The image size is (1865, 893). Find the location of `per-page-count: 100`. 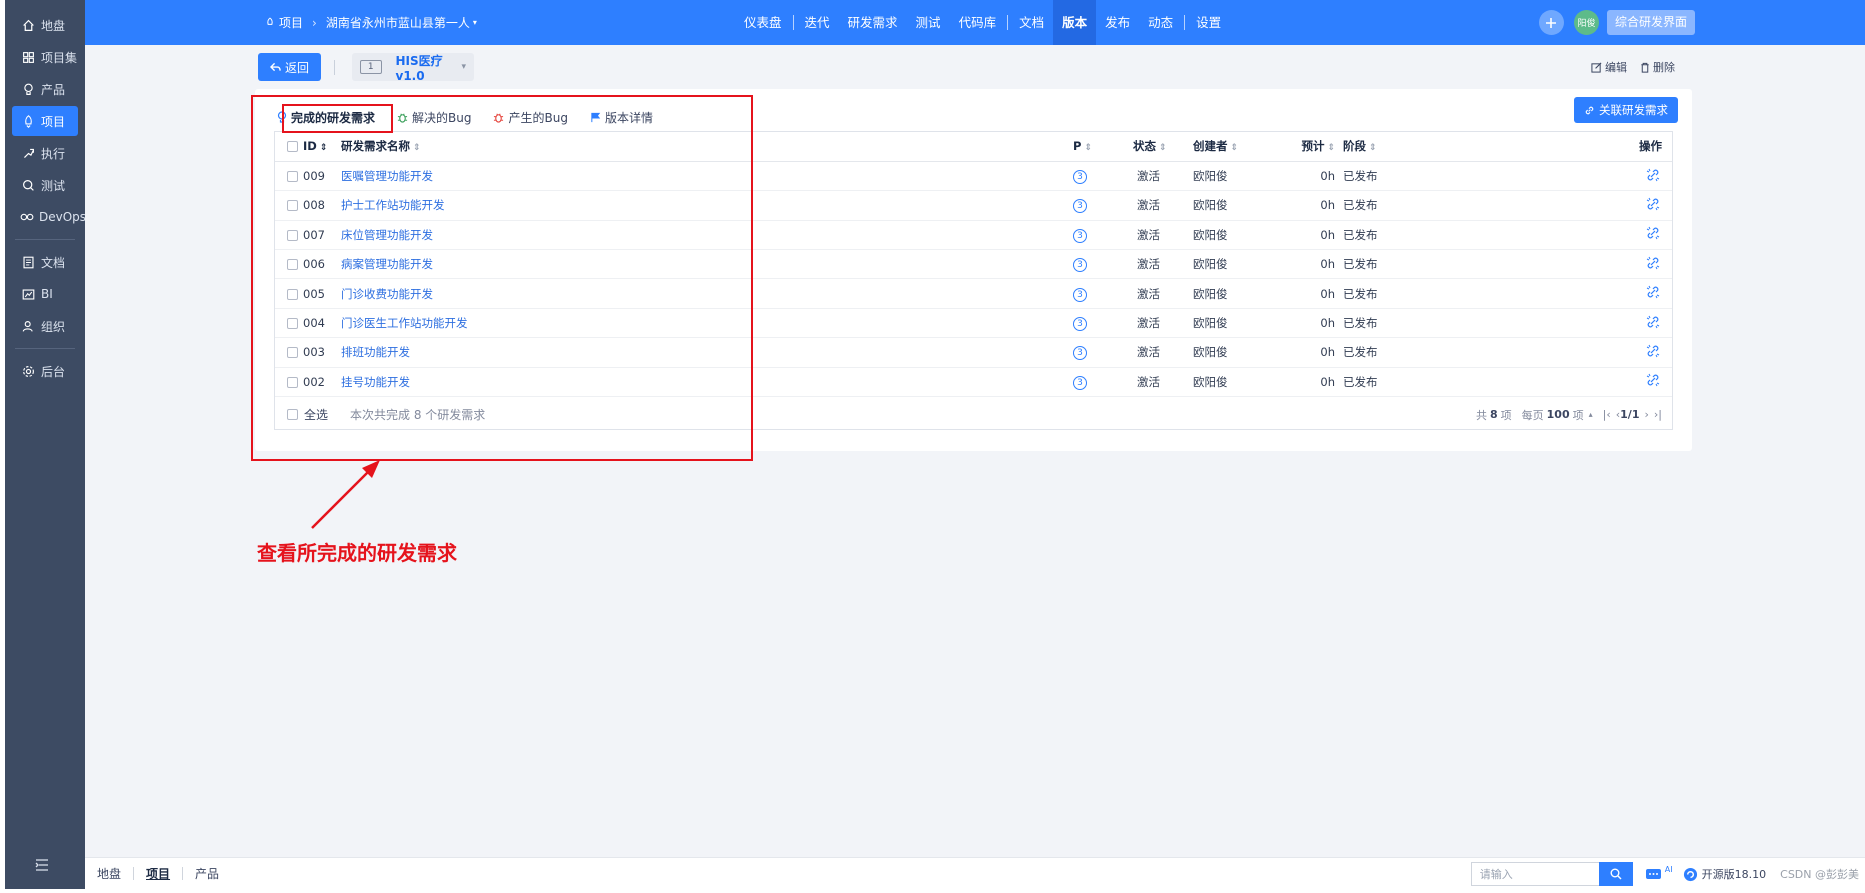

per-page-count: 100 is located at coordinates (1558, 414).